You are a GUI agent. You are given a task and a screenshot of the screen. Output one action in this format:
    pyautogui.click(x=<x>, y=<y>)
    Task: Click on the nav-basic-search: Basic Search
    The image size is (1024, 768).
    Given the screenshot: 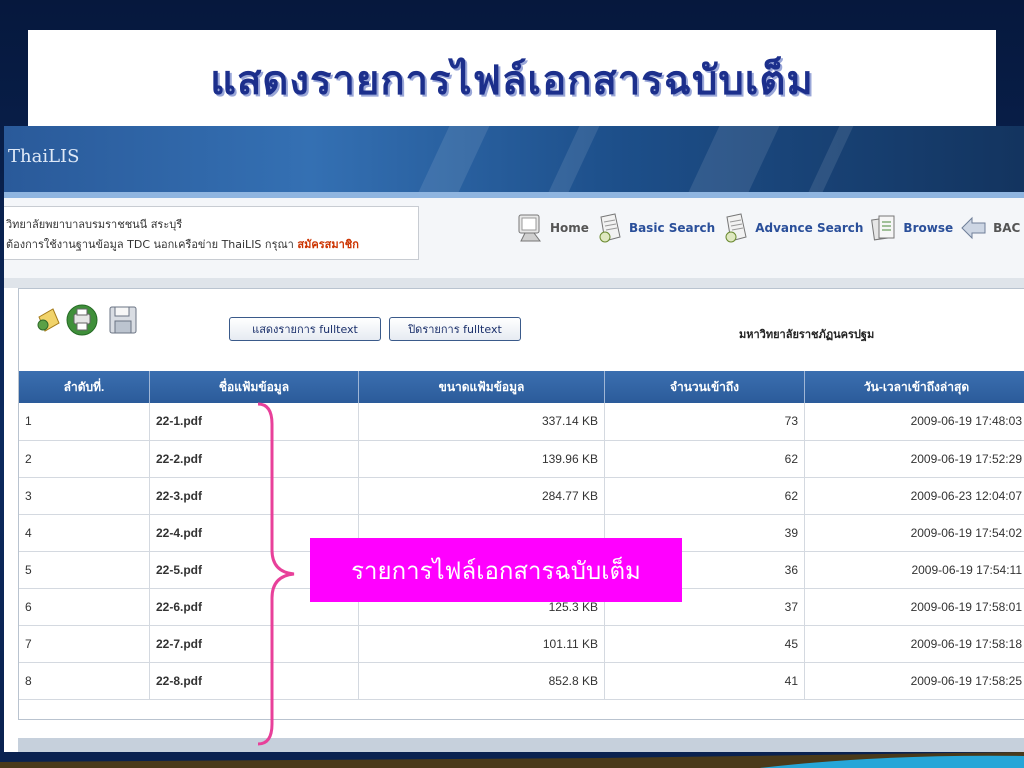 What is the action you would take?
    pyautogui.click(x=655, y=228)
    